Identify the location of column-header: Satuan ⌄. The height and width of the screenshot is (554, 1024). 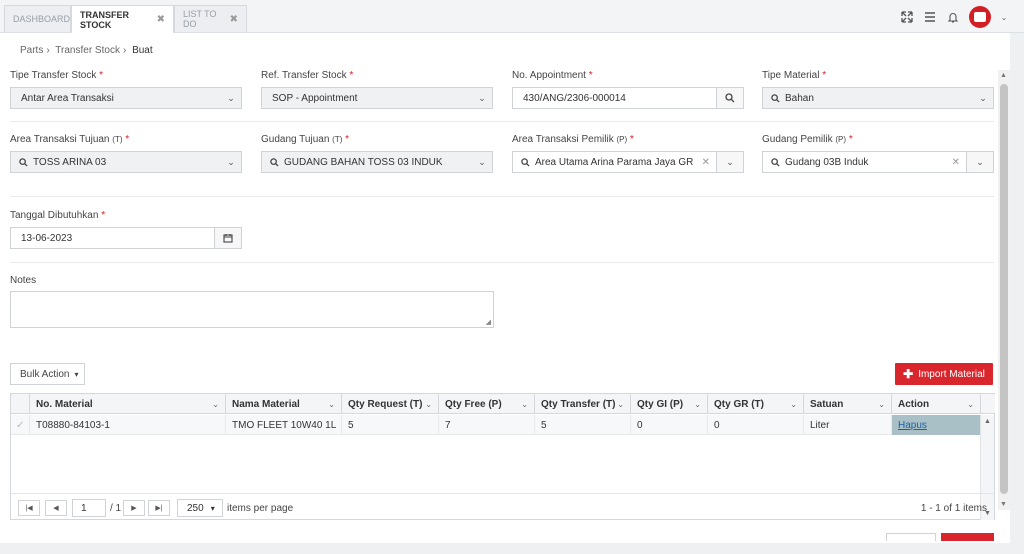
(848, 404).